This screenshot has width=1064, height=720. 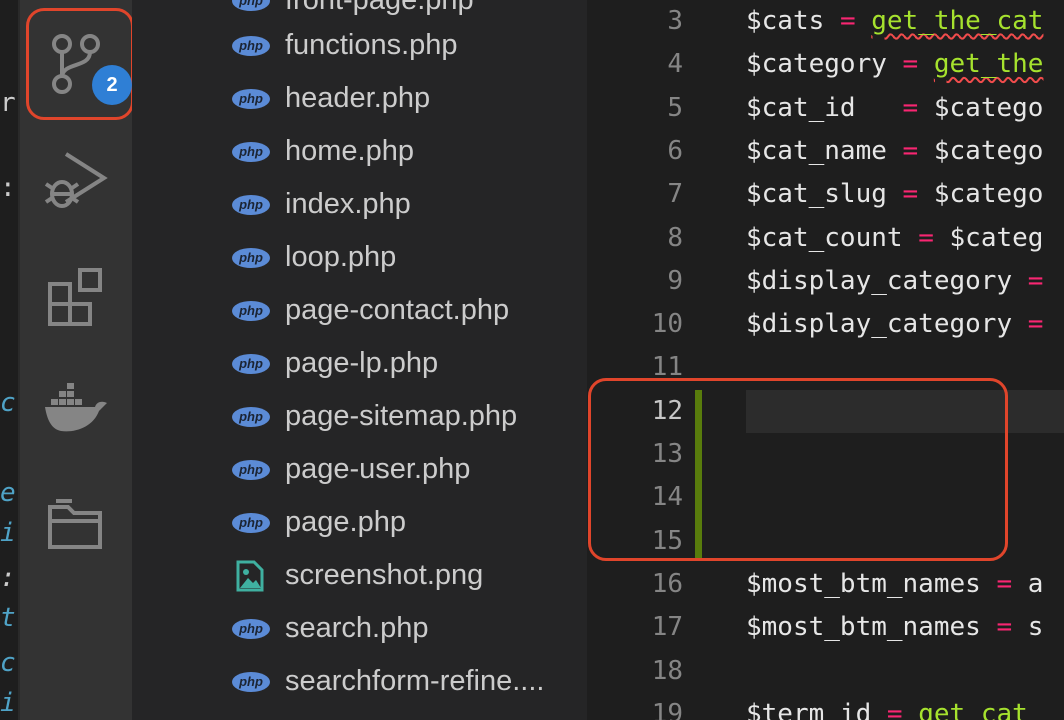 What do you see at coordinates (675, 64) in the screenshot?
I see `line-number: 4` at bounding box center [675, 64].